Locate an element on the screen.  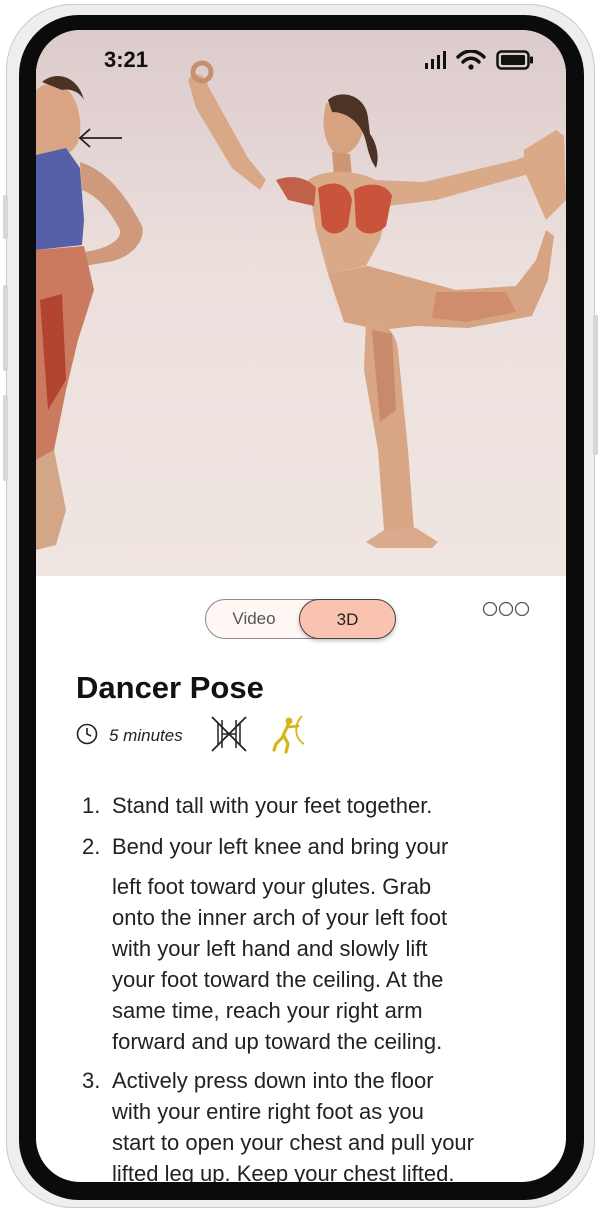
step-text: left foot toward your glutes. Grab is located at coordinates (272, 886).